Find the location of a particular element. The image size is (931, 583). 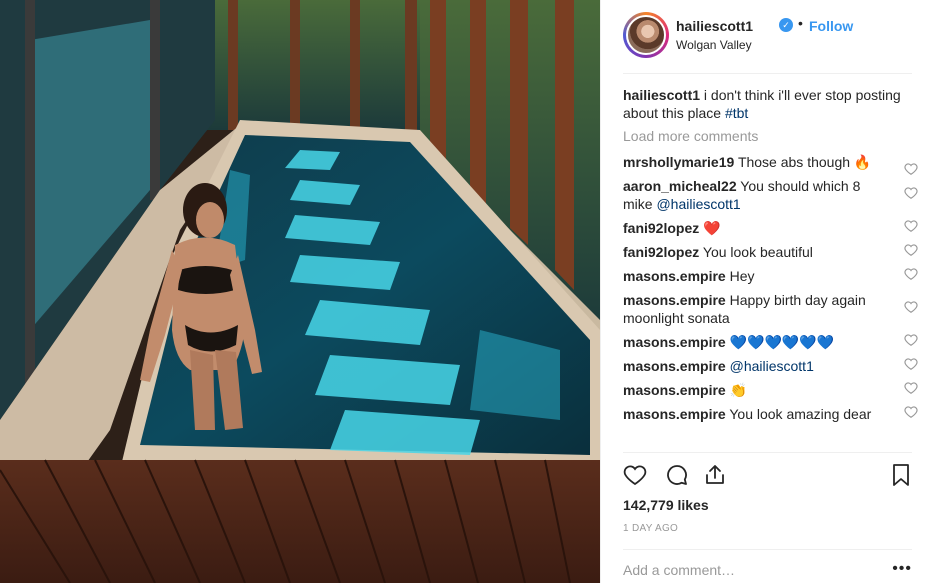

comment-text: Hey is located at coordinates (742, 276).